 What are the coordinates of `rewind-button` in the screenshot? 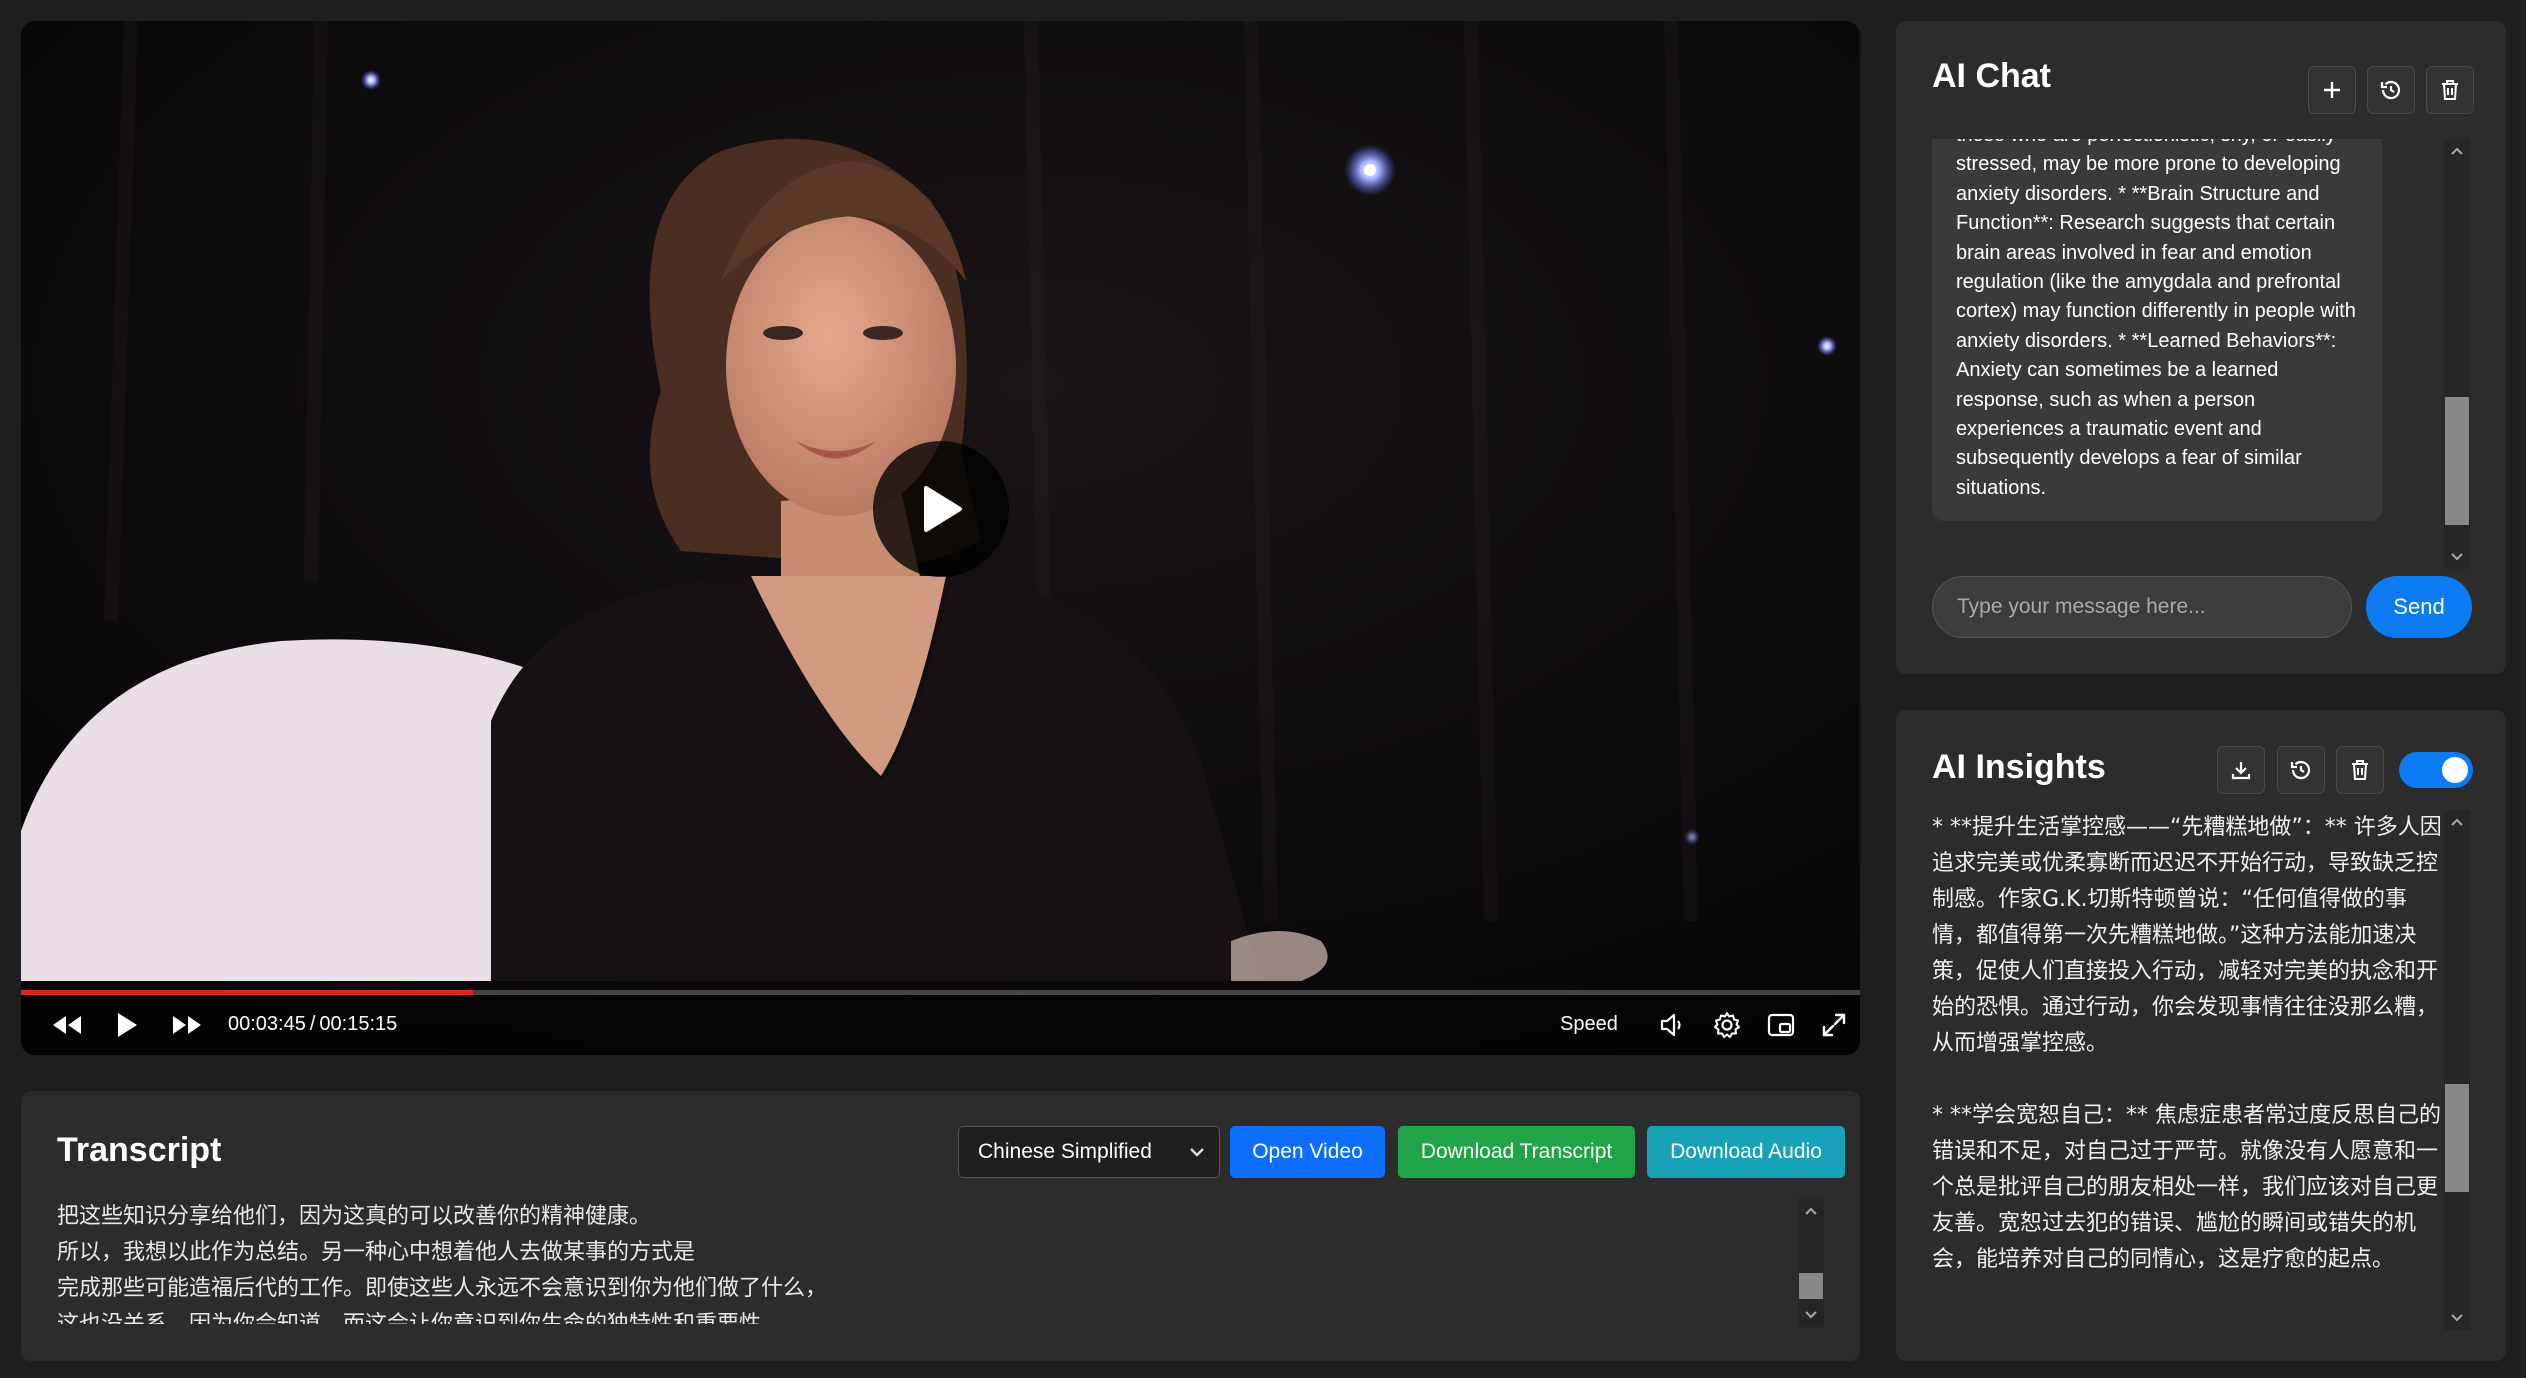 It's located at (67, 1025).